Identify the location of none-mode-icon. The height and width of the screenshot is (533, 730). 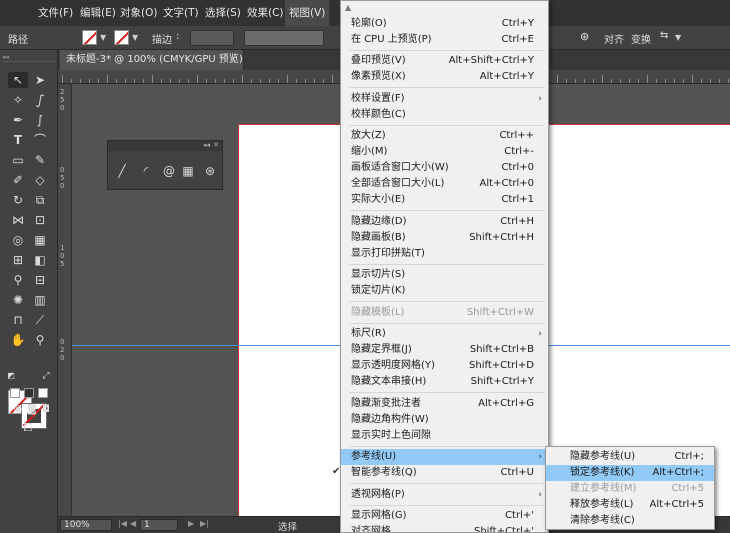
(43, 393).